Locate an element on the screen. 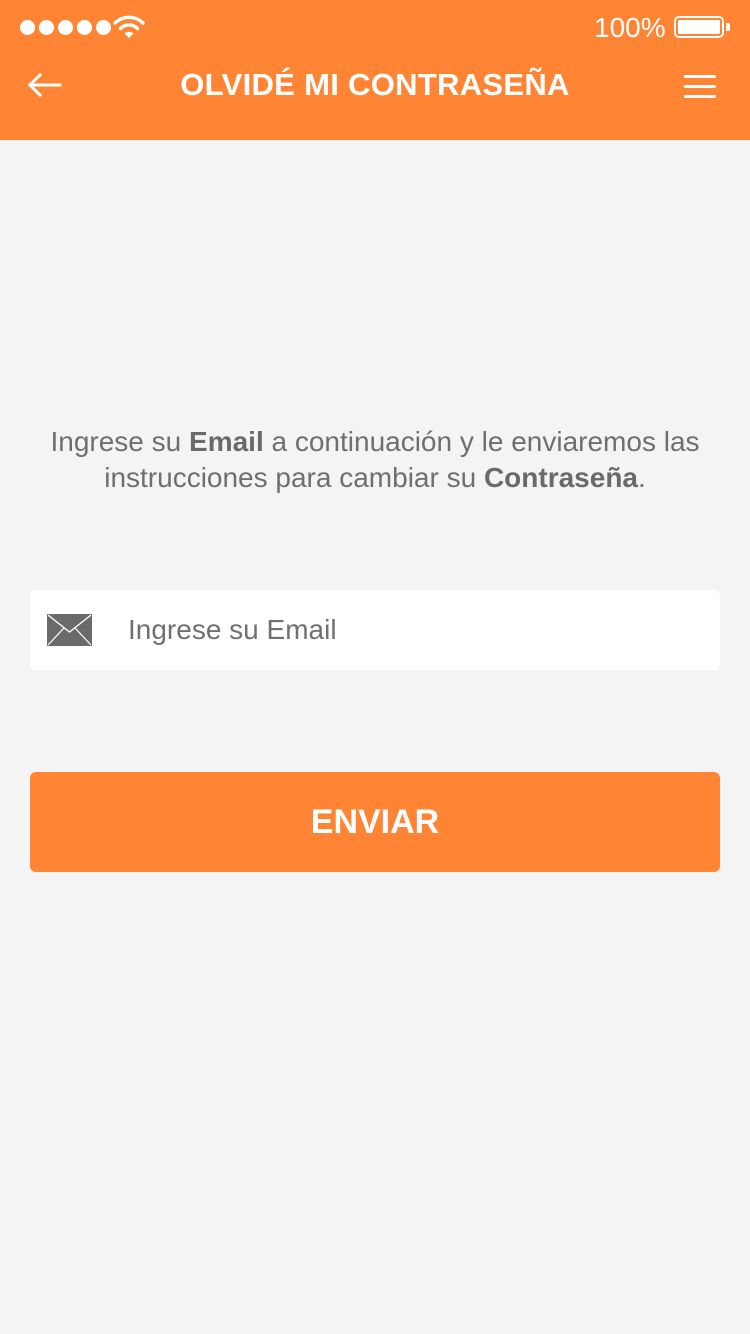 This screenshot has height=1334, width=750. menu-button is located at coordinates (700, 87).